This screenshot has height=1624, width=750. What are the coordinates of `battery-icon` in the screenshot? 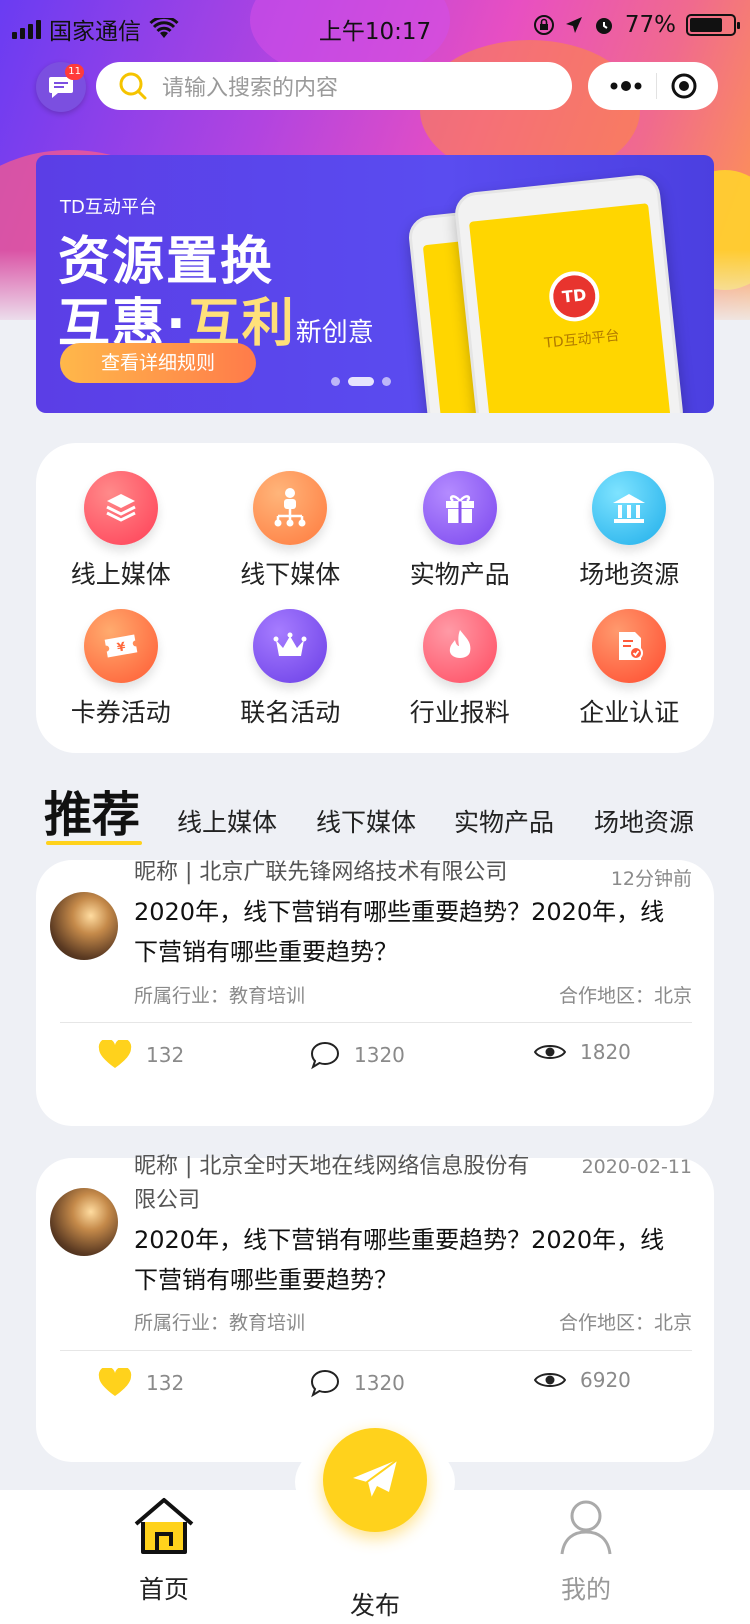 It's located at (713, 25).